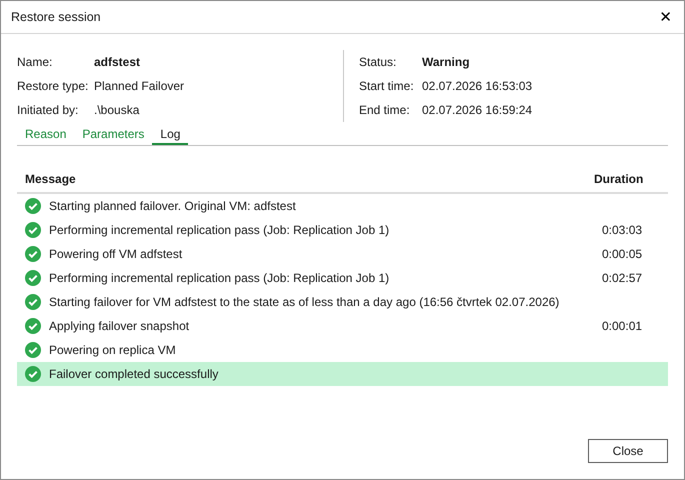  What do you see at coordinates (446, 62) in the screenshot?
I see `field-value: Warning` at bounding box center [446, 62].